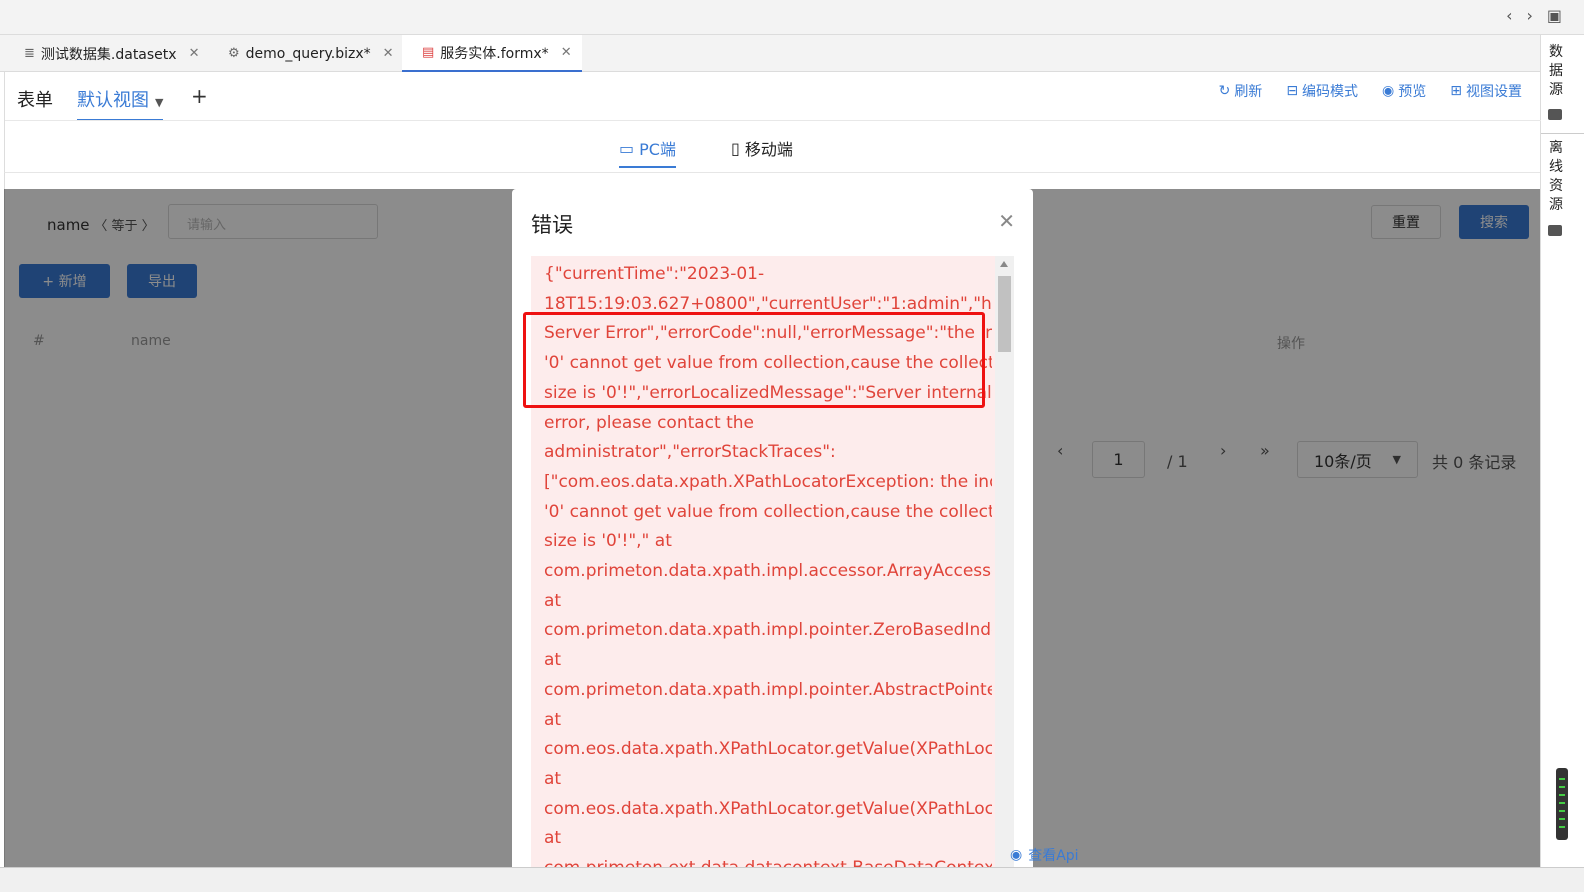  What do you see at coordinates (308, 53) in the screenshot?
I see `file-tab-label: demo_query.bizx*` at bounding box center [308, 53].